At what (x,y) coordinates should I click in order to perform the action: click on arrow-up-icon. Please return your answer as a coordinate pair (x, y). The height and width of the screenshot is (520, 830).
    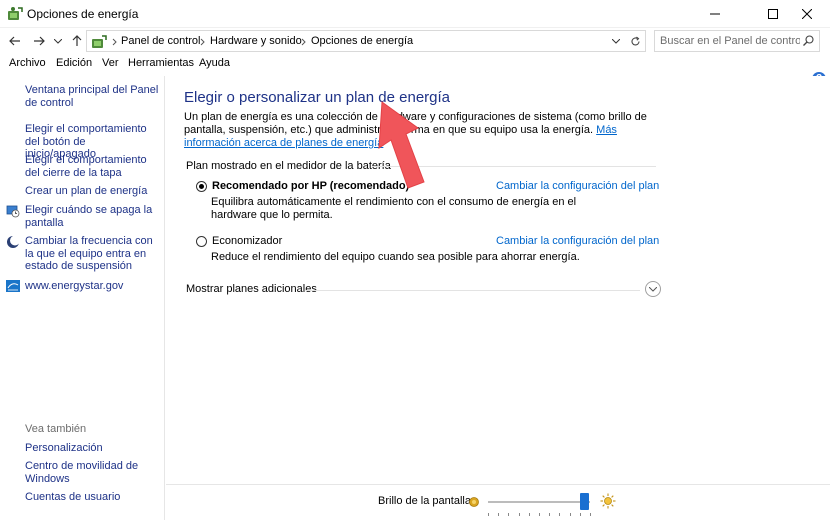
    Looking at the image, I should click on (77, 40).